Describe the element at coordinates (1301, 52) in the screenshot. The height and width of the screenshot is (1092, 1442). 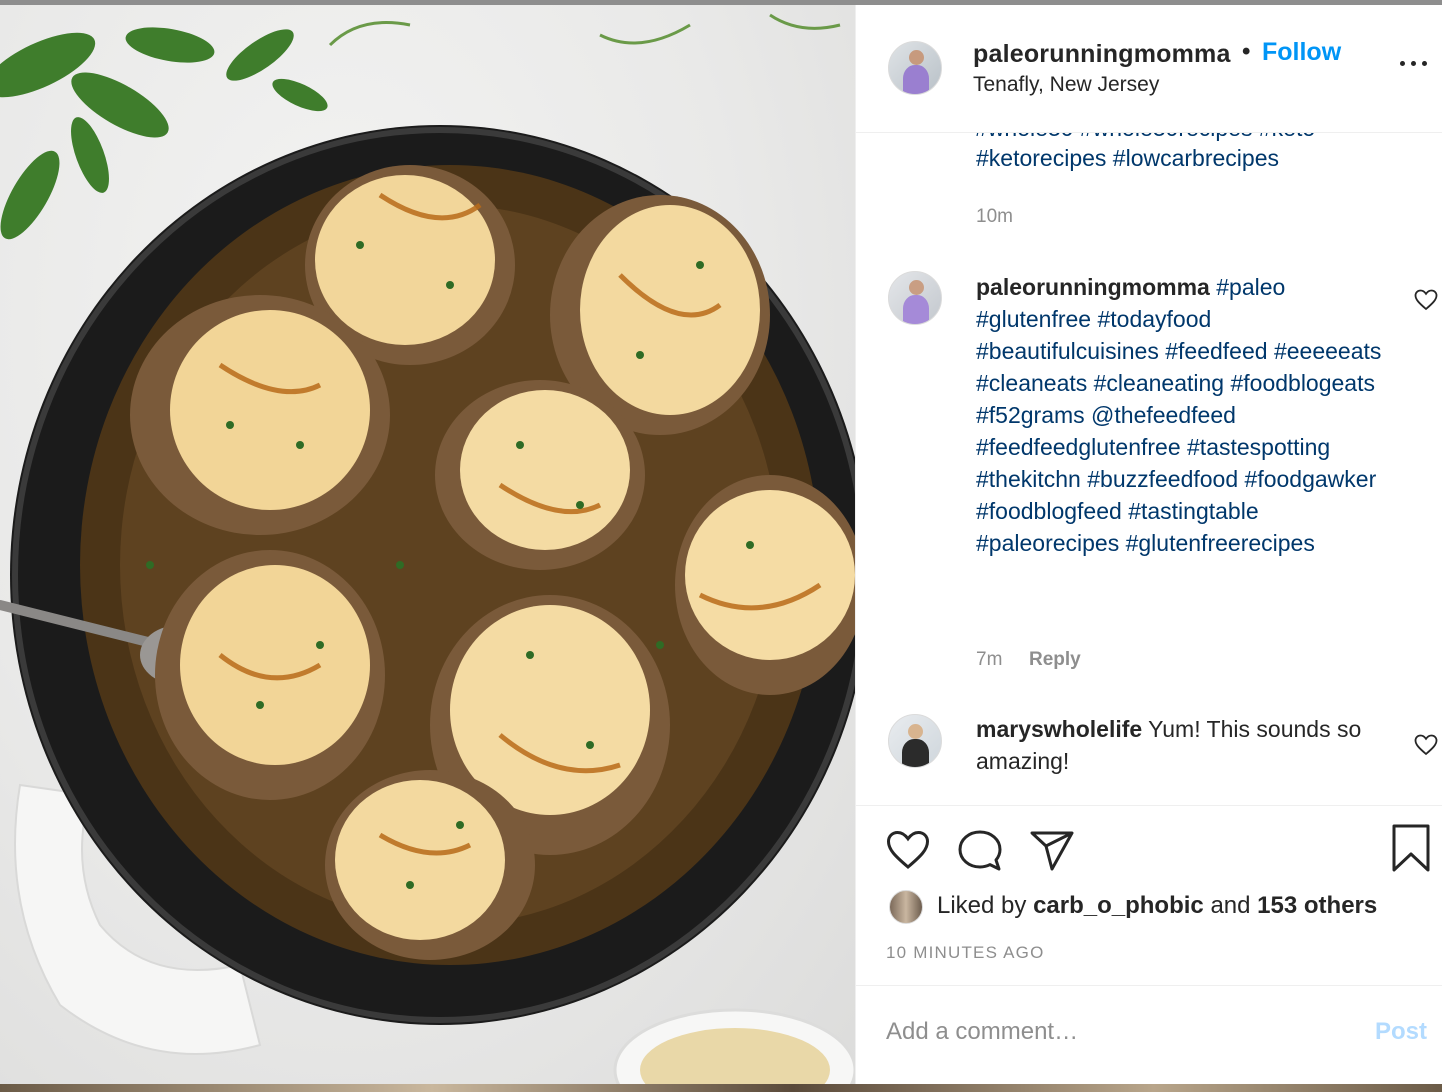
I see `follow-button: Follow` at that location.